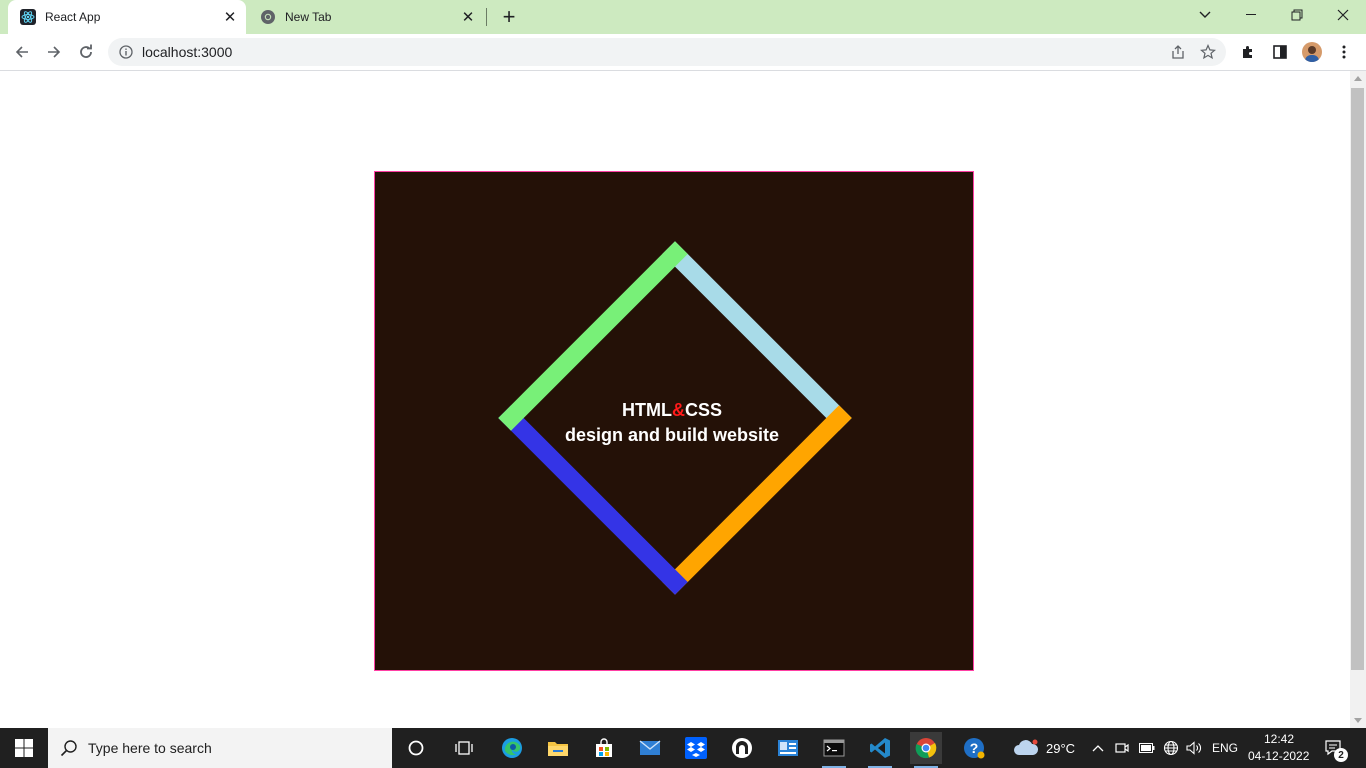  I want to click on tab-title: New Tab, so click(308, 17).